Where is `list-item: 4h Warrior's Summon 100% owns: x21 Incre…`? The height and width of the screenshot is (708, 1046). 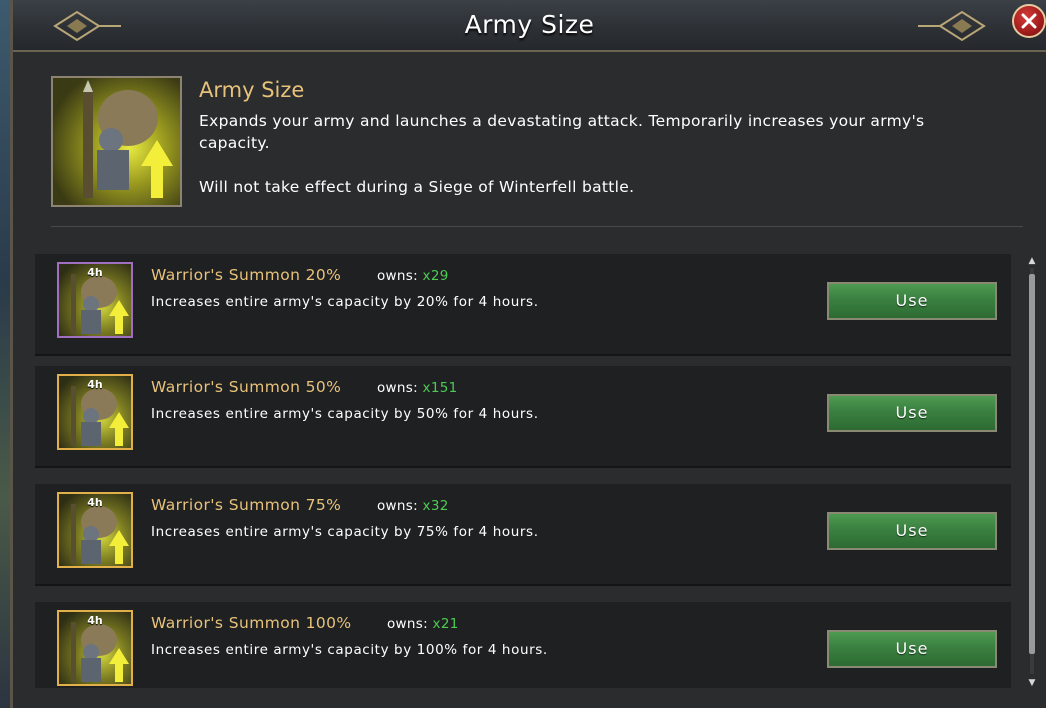 list-item: 4h Warrior's Summon 100% owns: x21 Incre… is located at coordinates (523, 645).